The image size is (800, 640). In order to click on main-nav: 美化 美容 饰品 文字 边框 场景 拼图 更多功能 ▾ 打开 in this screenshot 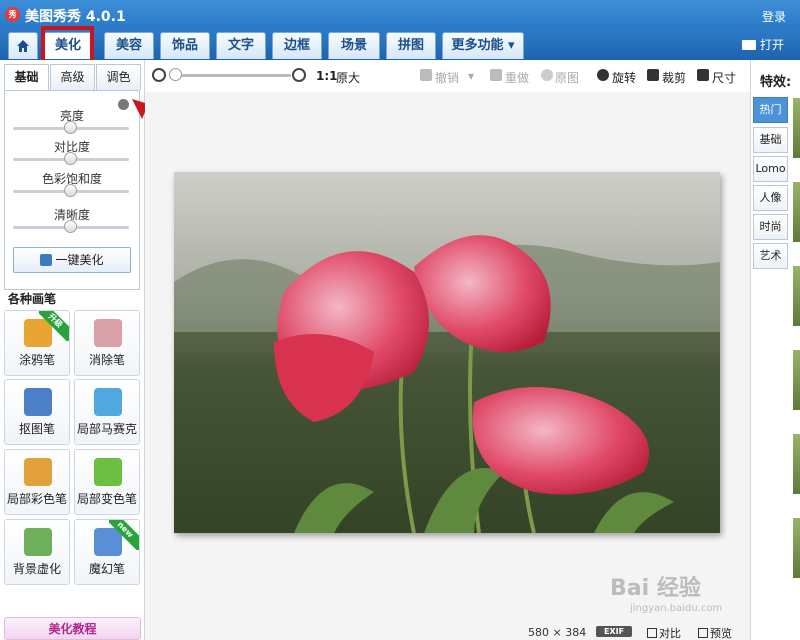, I will do `click(400, 45)`.